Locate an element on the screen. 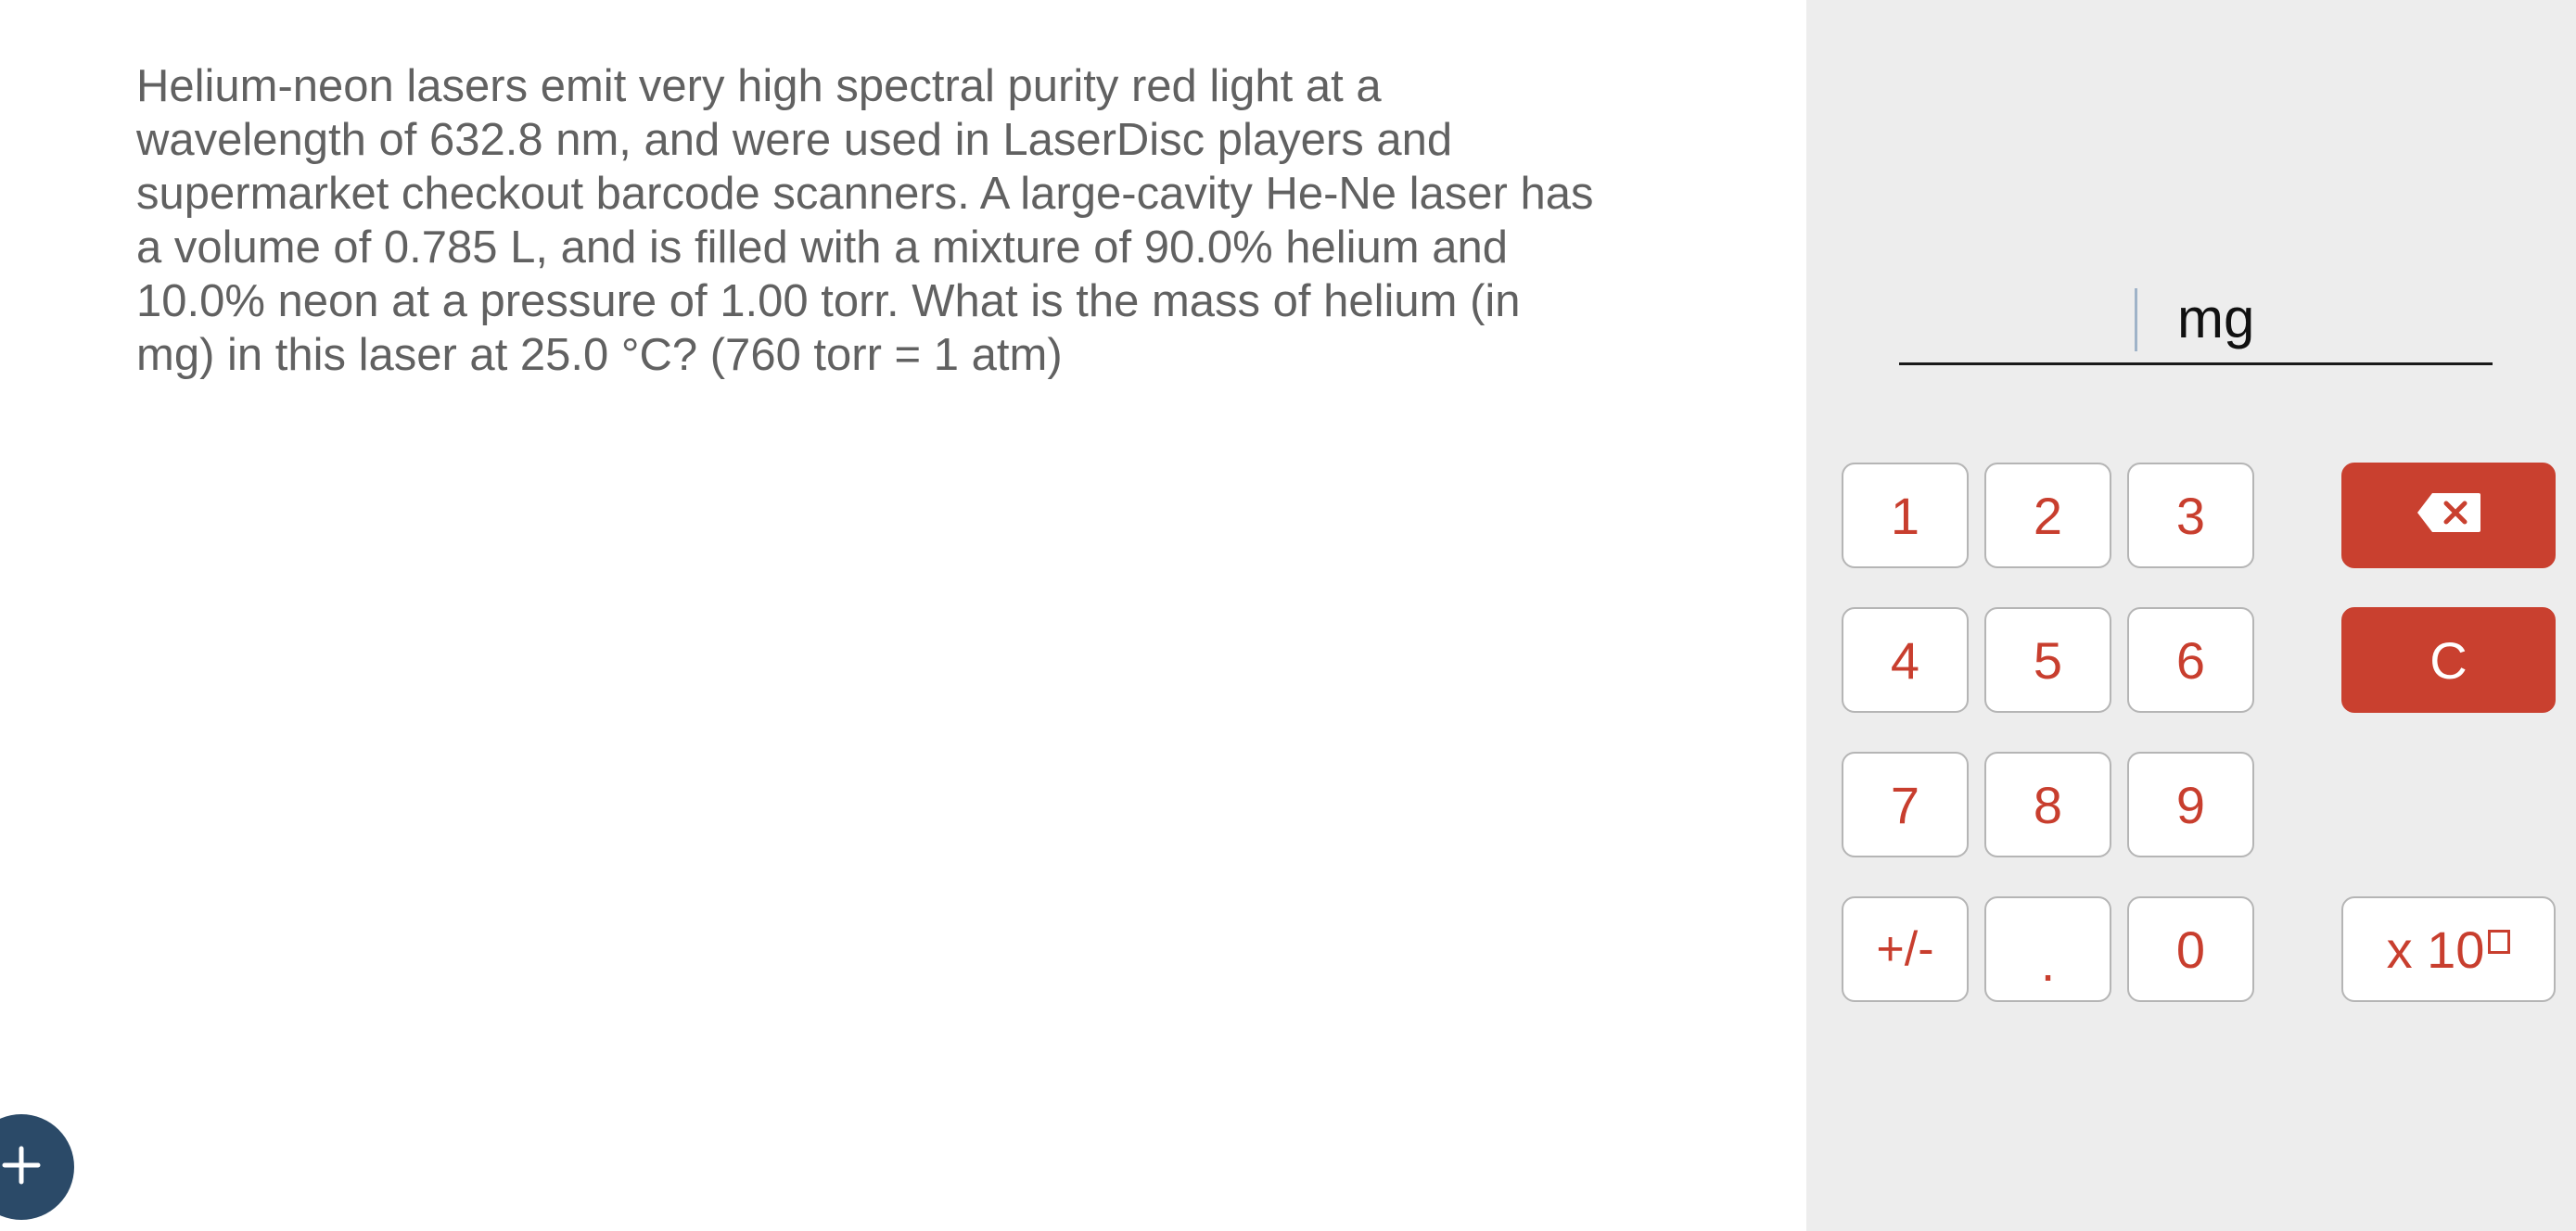 This screenshot has width=2576, height=1231. clear-button: C is located at coordinates (2448, 660).